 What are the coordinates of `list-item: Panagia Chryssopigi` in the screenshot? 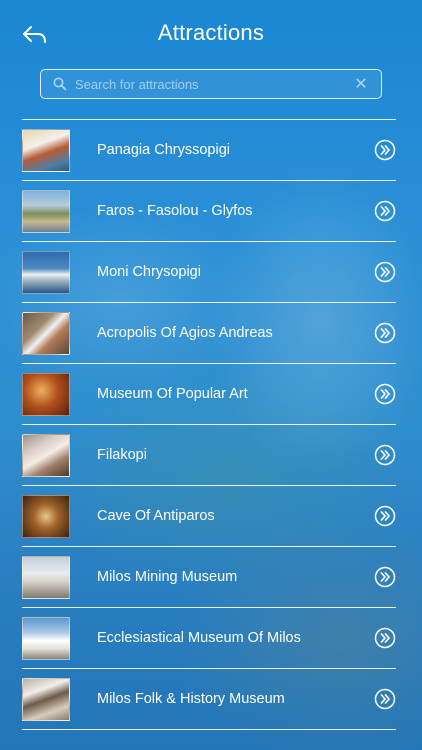 It's located at (209, 150).